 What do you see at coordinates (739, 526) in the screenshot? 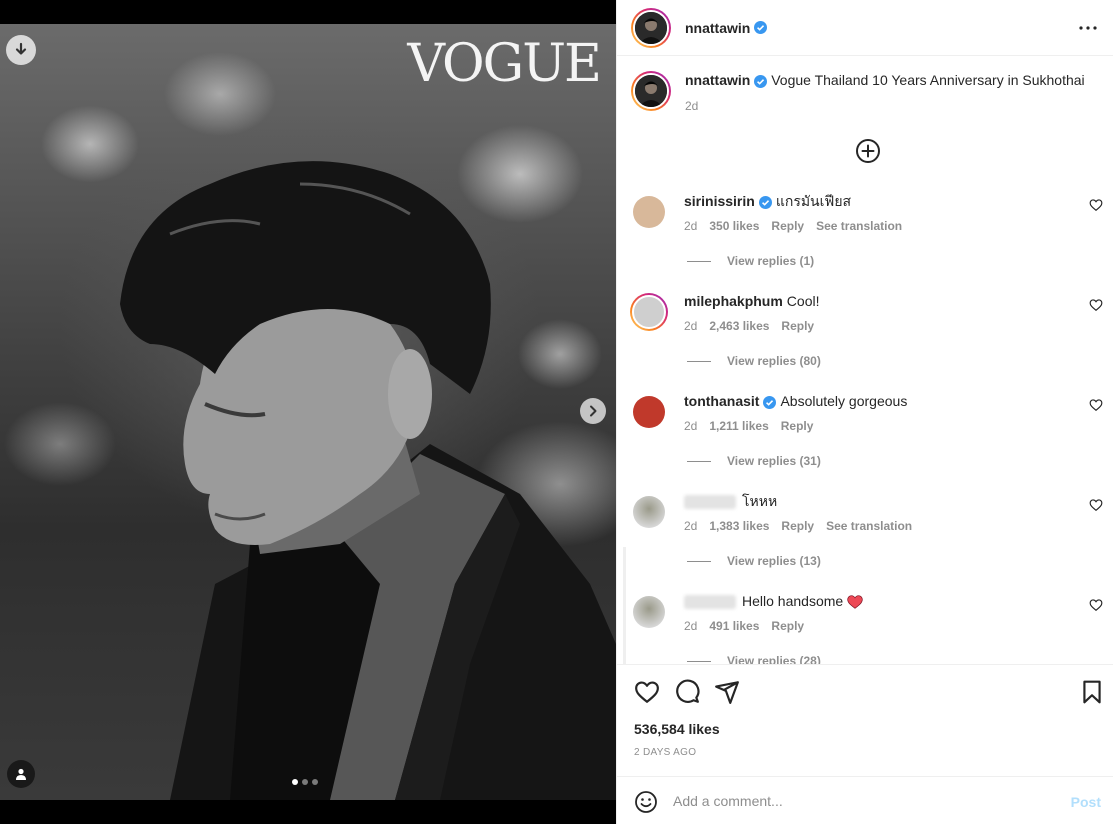
I see `comment-like-count: 1,383 likes` at bounding box center [739, 526].